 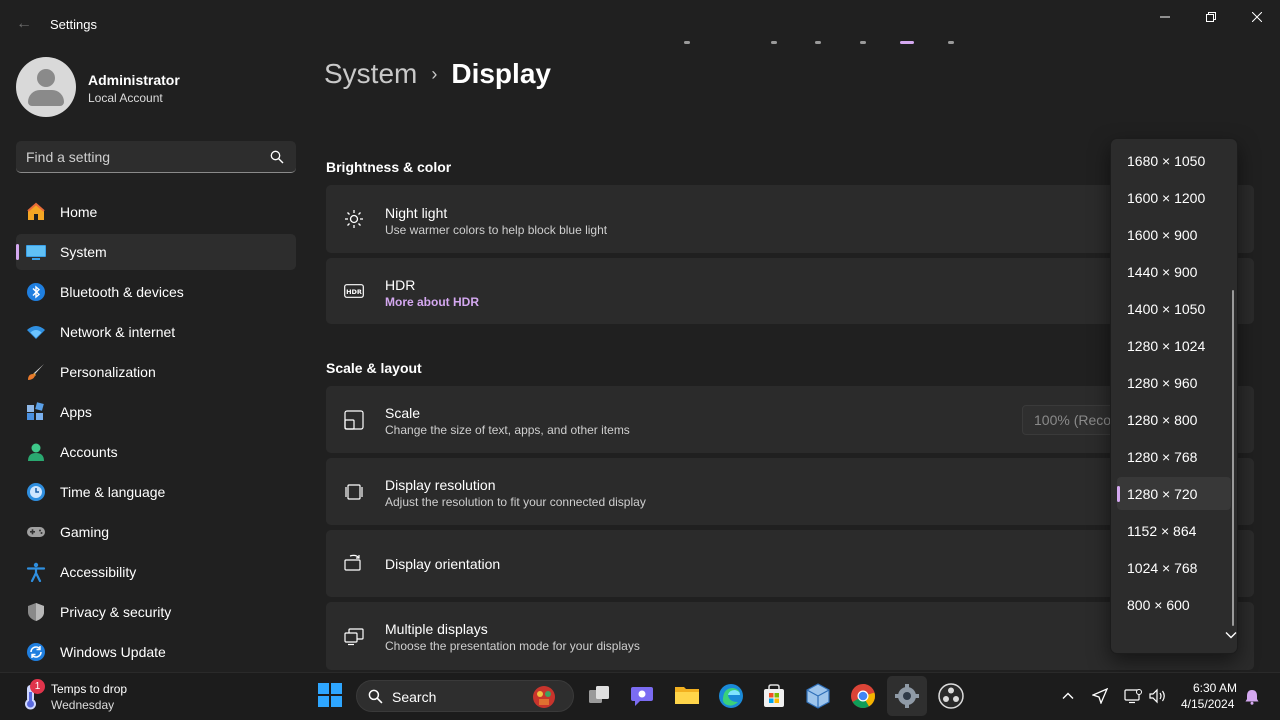 I want to click on sidebar-item-label: Time & language, so click(x=113, y=492).